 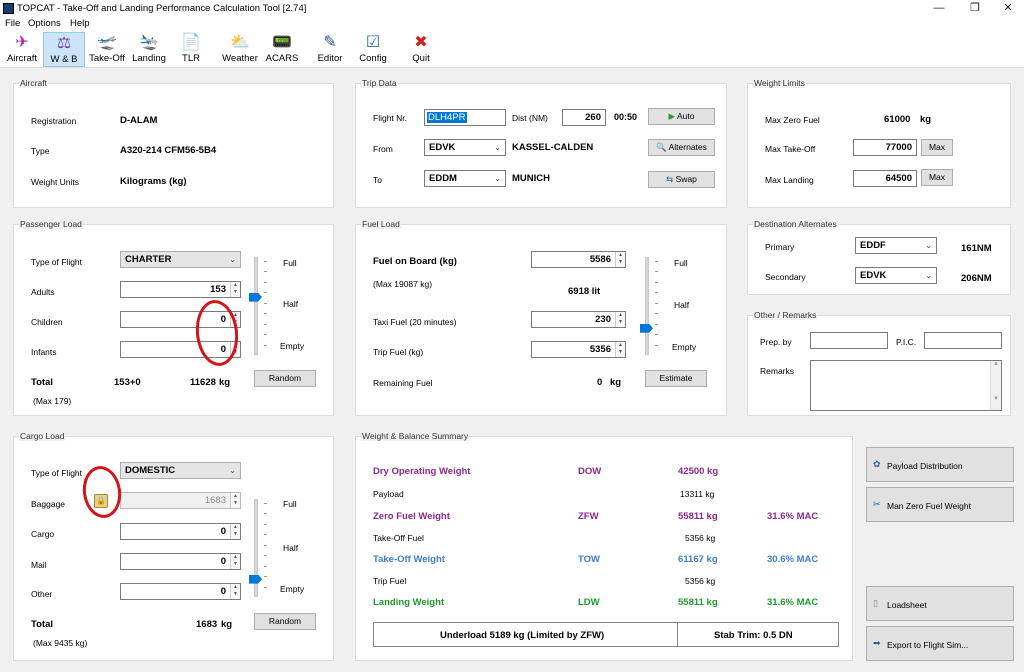 I want to click on baggage-input: 1683 ▲ ▼, so click(x=180, y=500).